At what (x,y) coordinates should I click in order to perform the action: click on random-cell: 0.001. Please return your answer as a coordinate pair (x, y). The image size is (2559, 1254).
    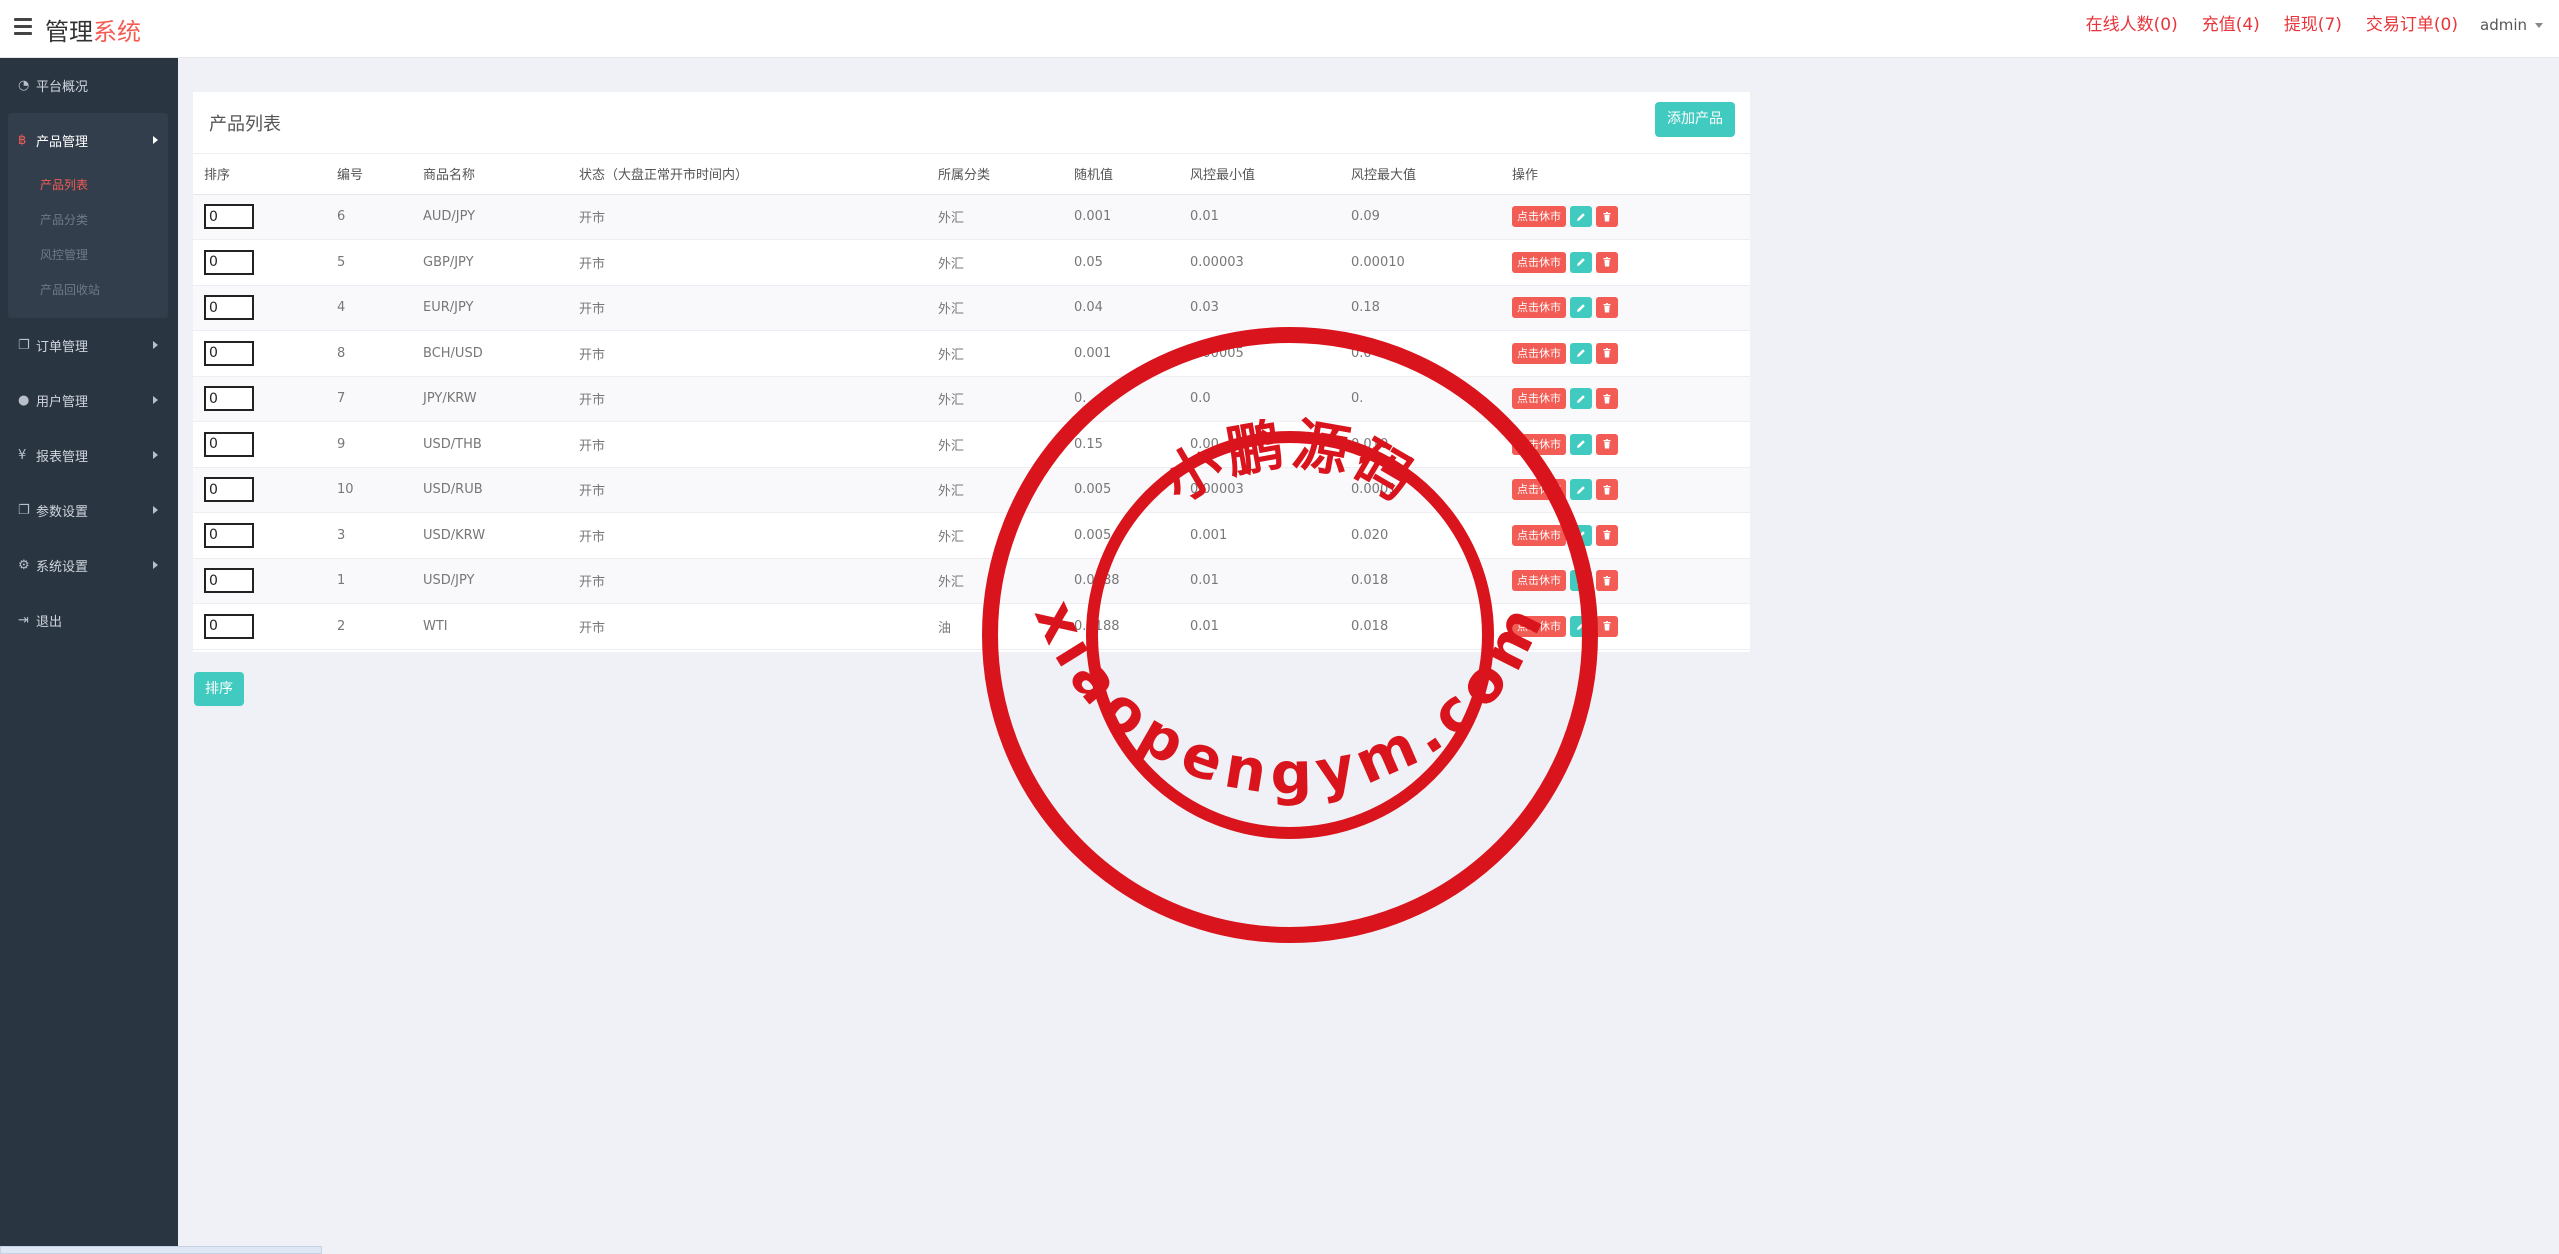
    Looking at the image, I should click on (1121, 217).